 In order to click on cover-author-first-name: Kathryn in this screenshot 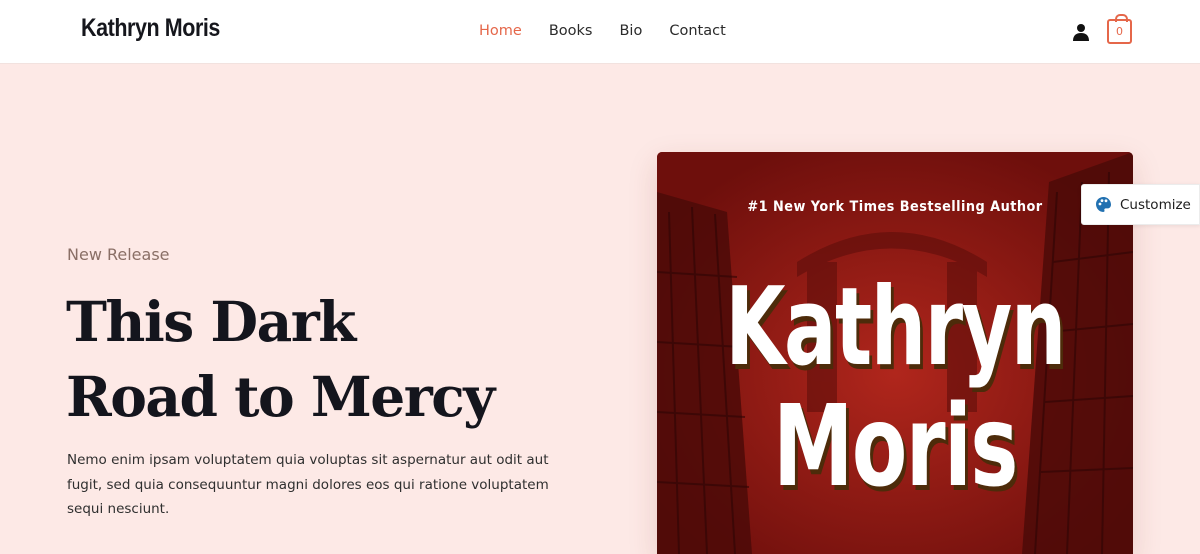, I will do `click(895, 327)`.